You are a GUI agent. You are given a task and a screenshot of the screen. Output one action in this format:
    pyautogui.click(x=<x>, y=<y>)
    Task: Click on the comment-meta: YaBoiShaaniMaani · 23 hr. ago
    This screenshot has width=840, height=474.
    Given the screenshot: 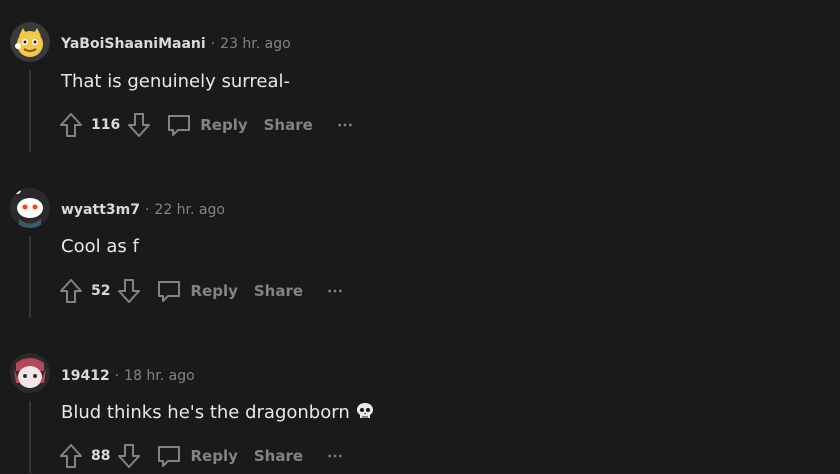 What is the action you would take?
    pyautogui.click(x=176, y=44)
    